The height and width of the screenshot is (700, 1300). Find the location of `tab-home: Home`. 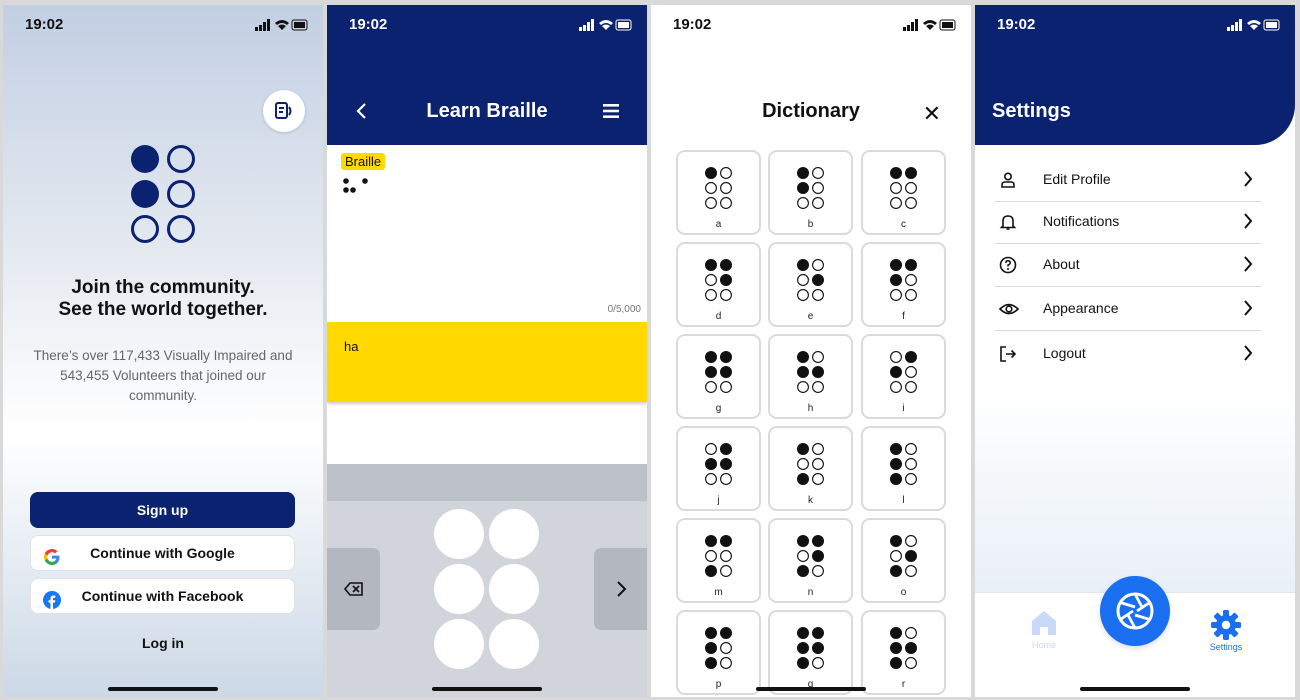

tab-home: Home is located at coordinates (1044, 629).